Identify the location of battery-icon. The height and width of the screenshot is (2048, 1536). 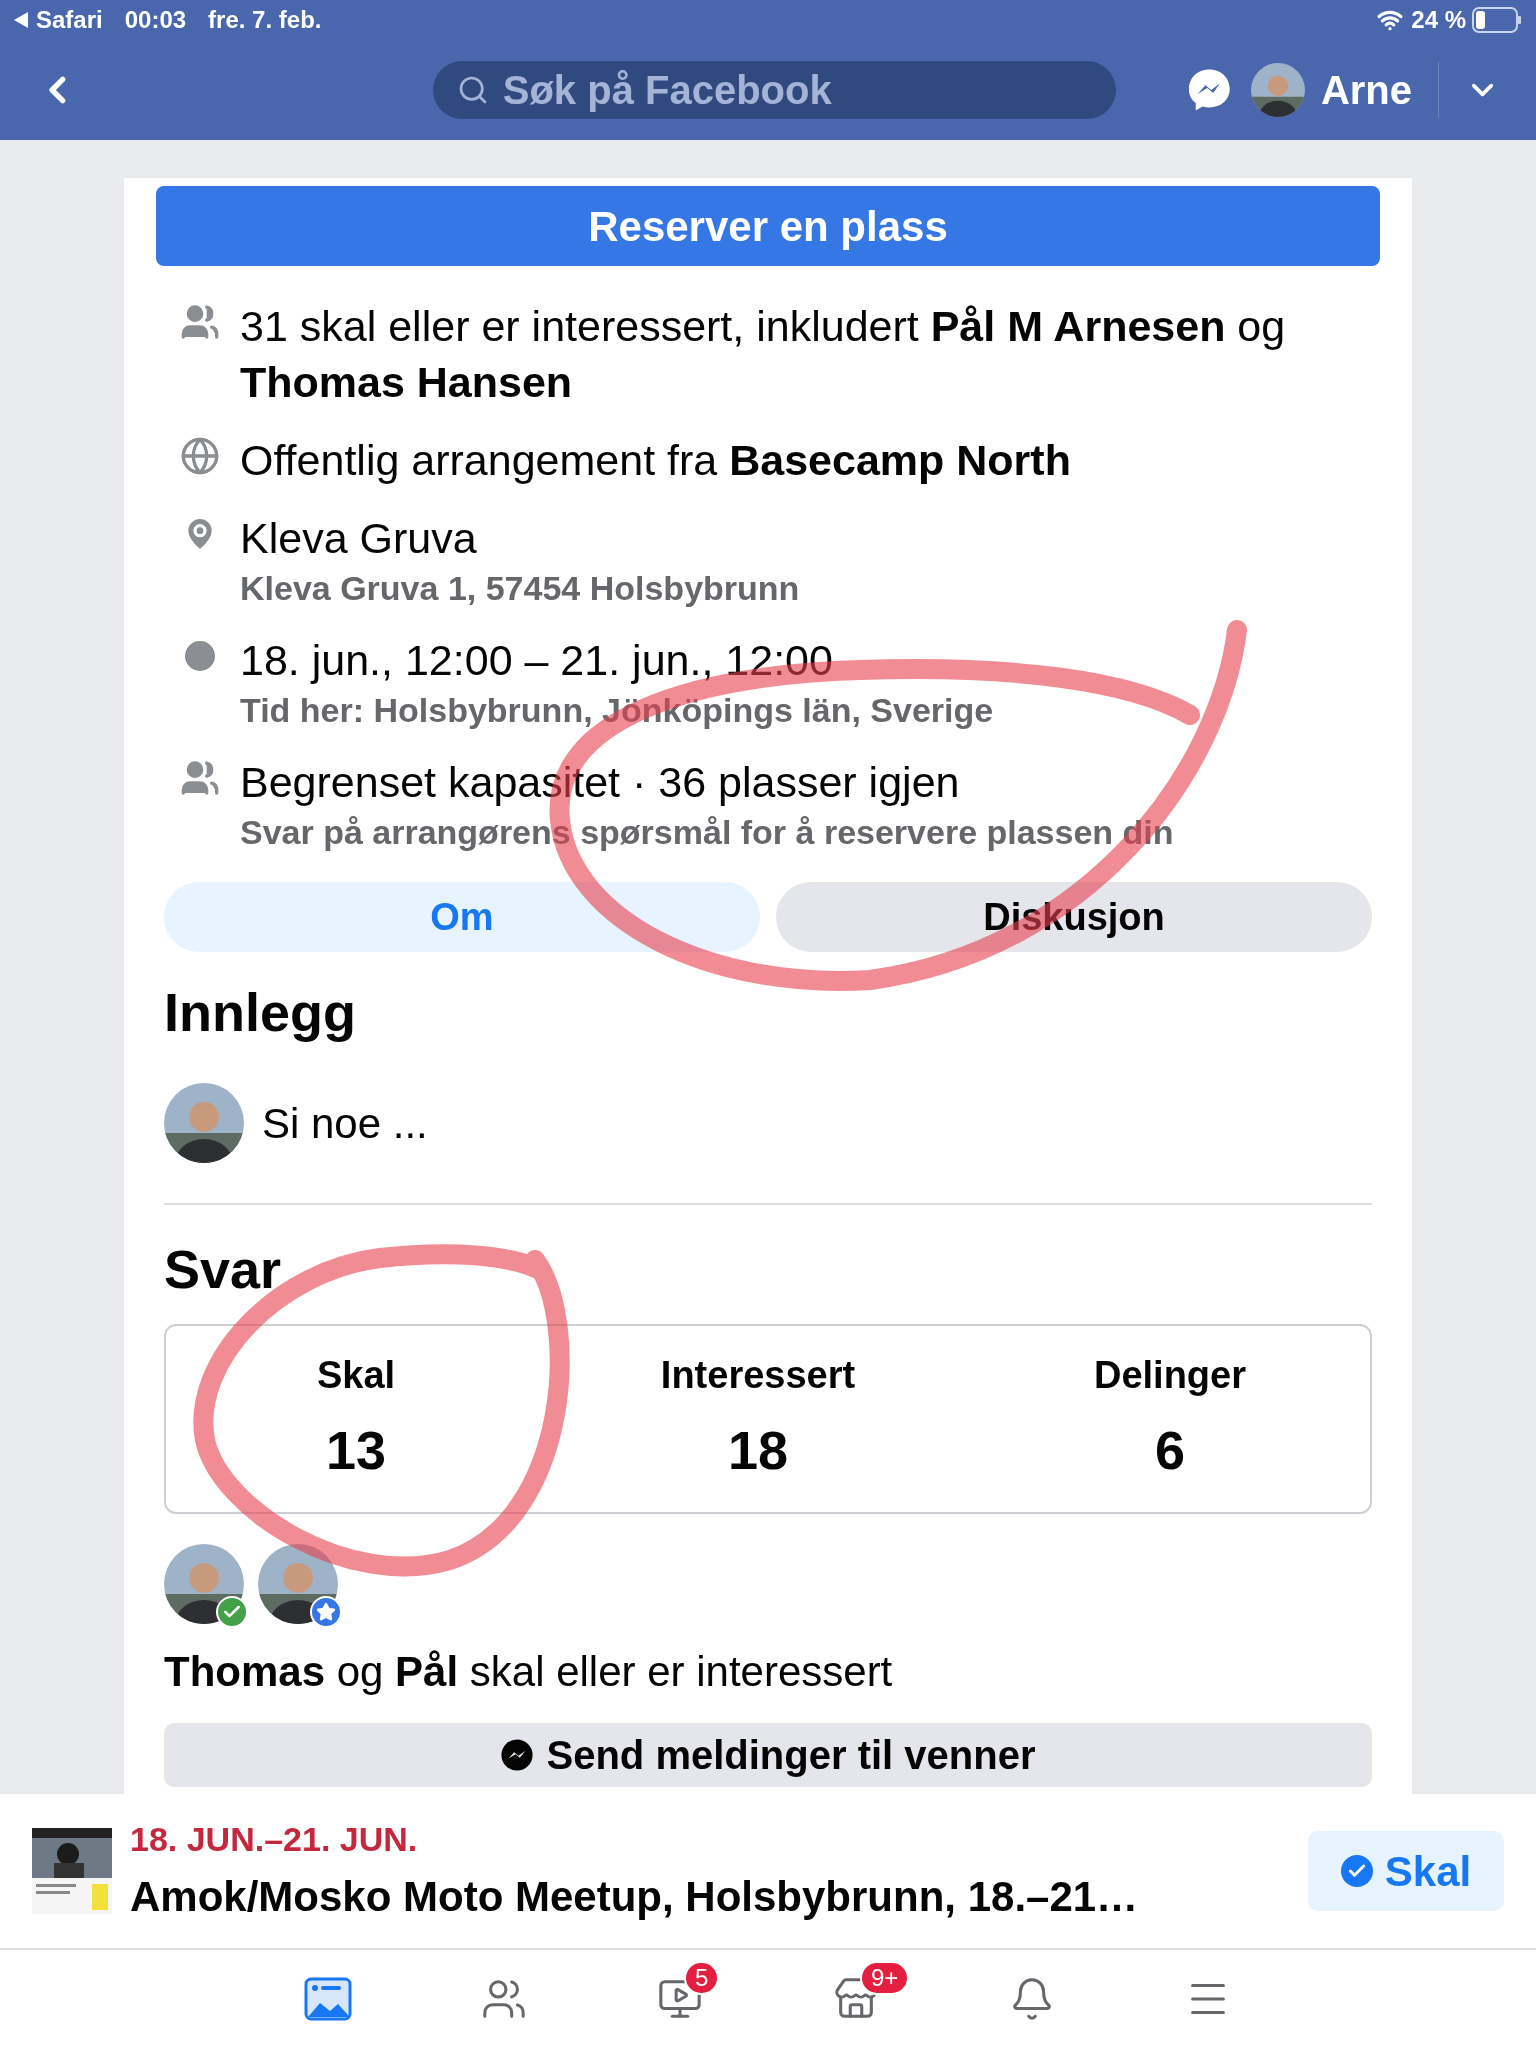
(1497, 20).